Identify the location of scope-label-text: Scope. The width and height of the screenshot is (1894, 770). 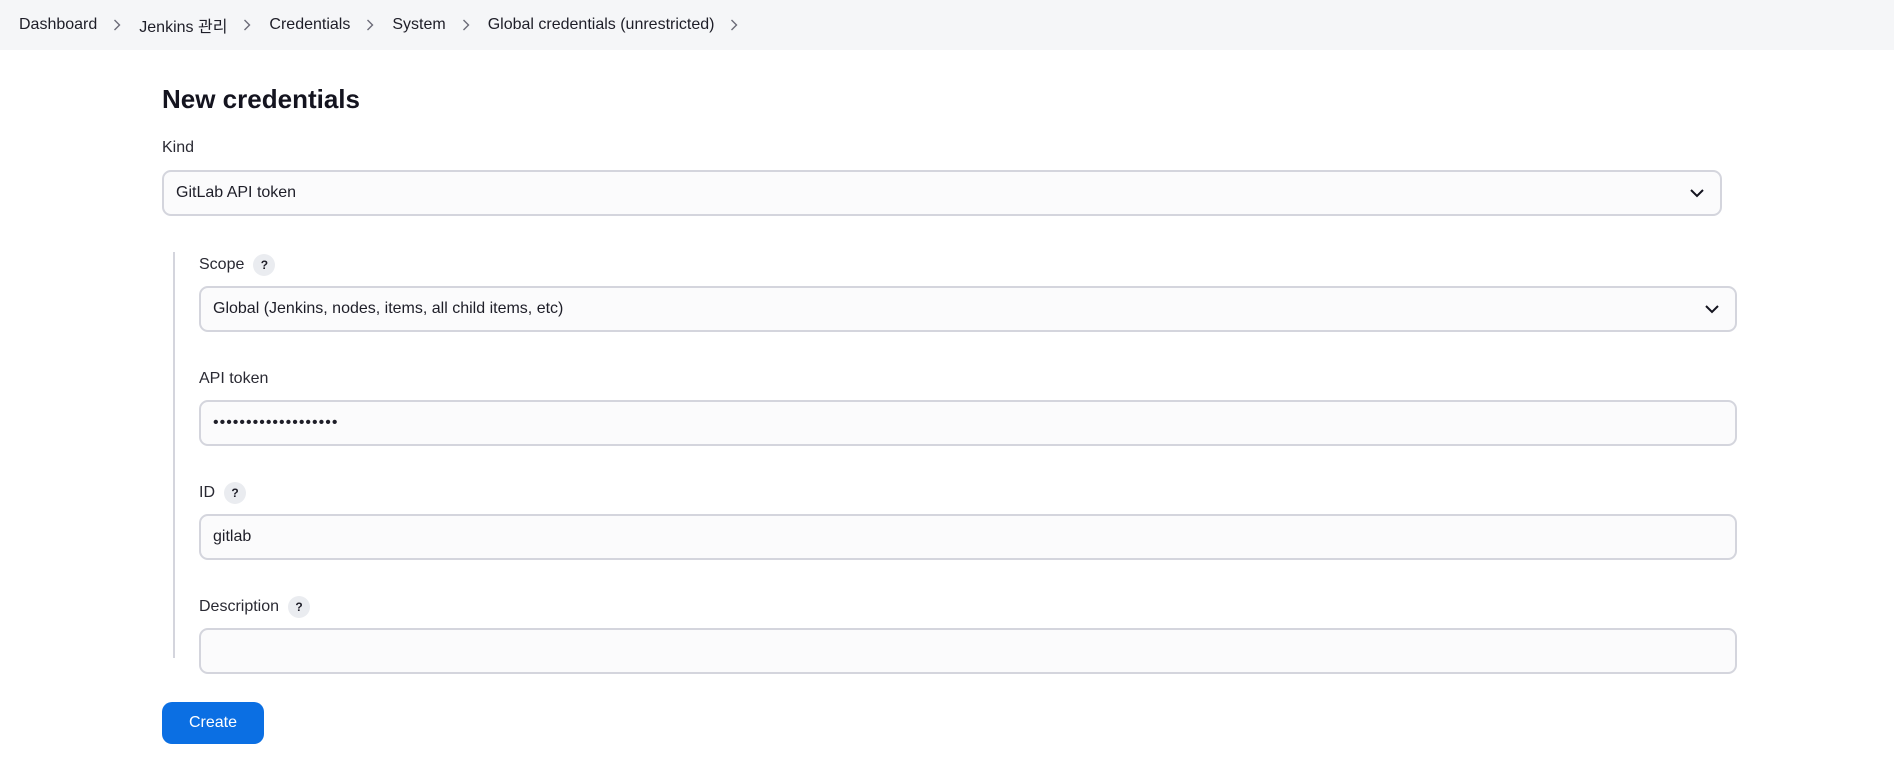
(222, 264).